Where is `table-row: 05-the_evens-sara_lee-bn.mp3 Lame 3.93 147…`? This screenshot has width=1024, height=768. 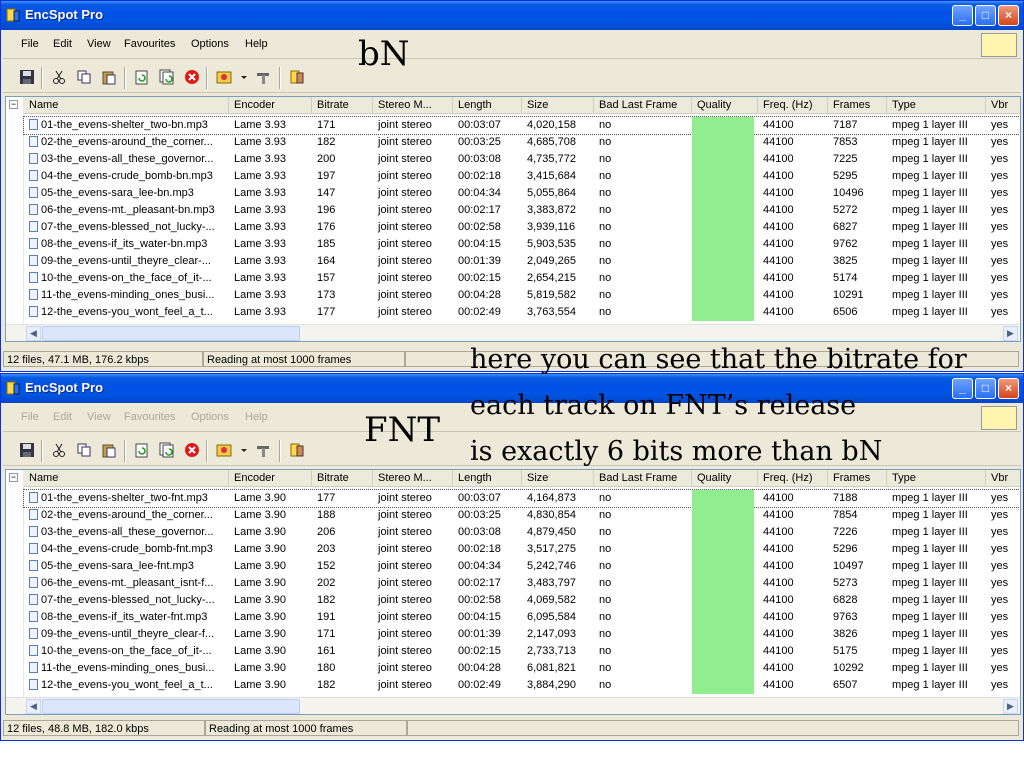 table-row: 05-the_evens-sara_lee-bn.mp3 Lame 3.93 147… is located at coordinates (522, 193).